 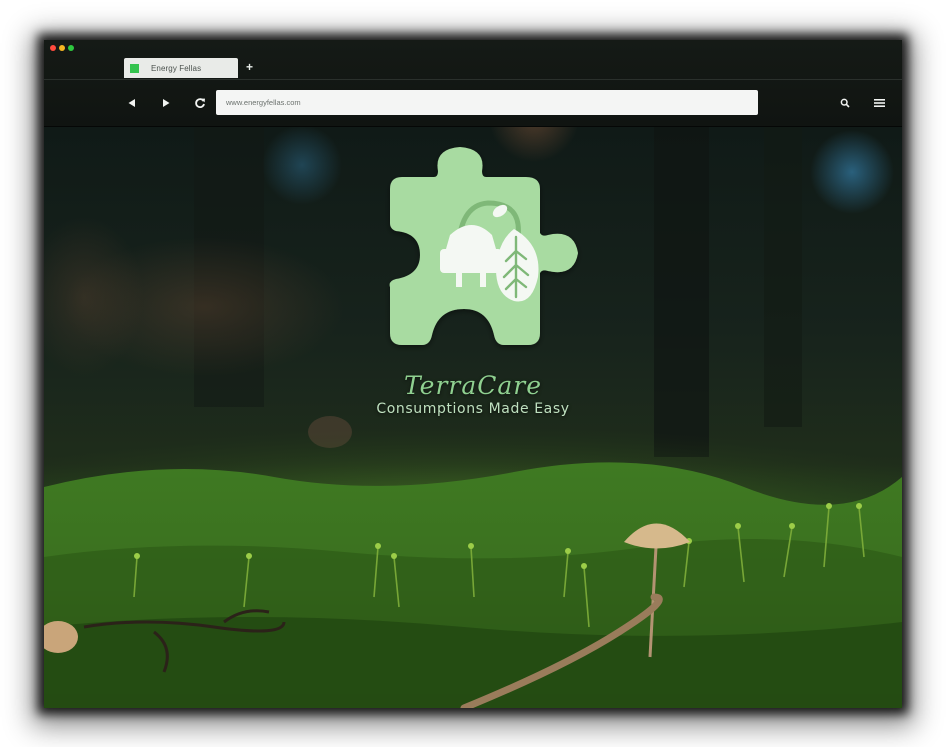 I want to click on address-url: www.energyfellas.com, so click(x=263, y=102).